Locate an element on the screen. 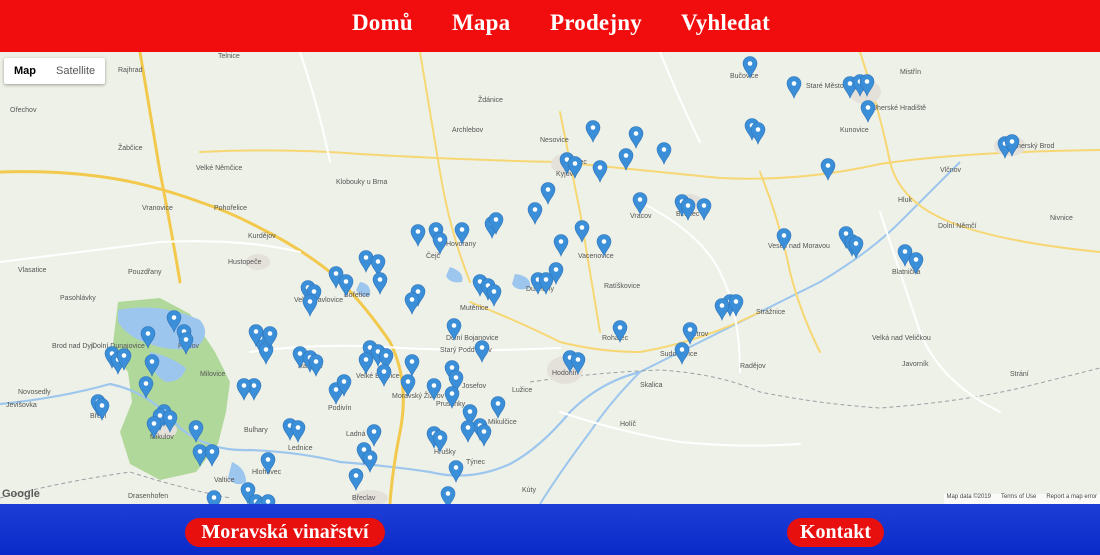 This screenshot has width=1100, height=555. terms-link: Terms of Use is located at coordinates (1018, 499).